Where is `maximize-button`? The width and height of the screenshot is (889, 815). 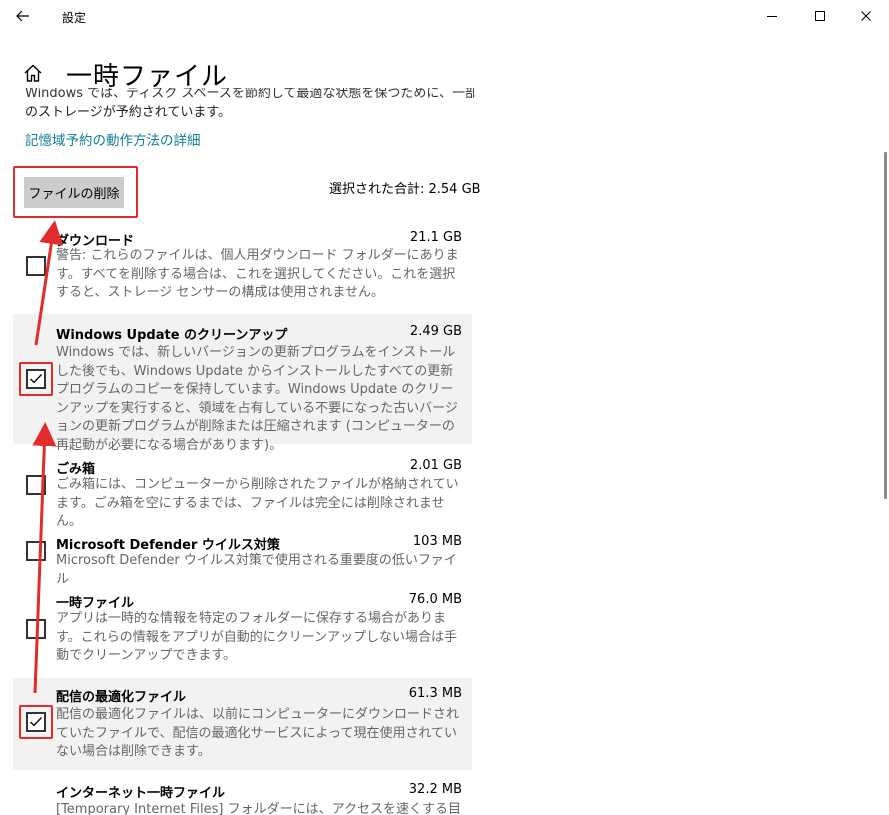 maximize-button is located at coordinates (820, 16).